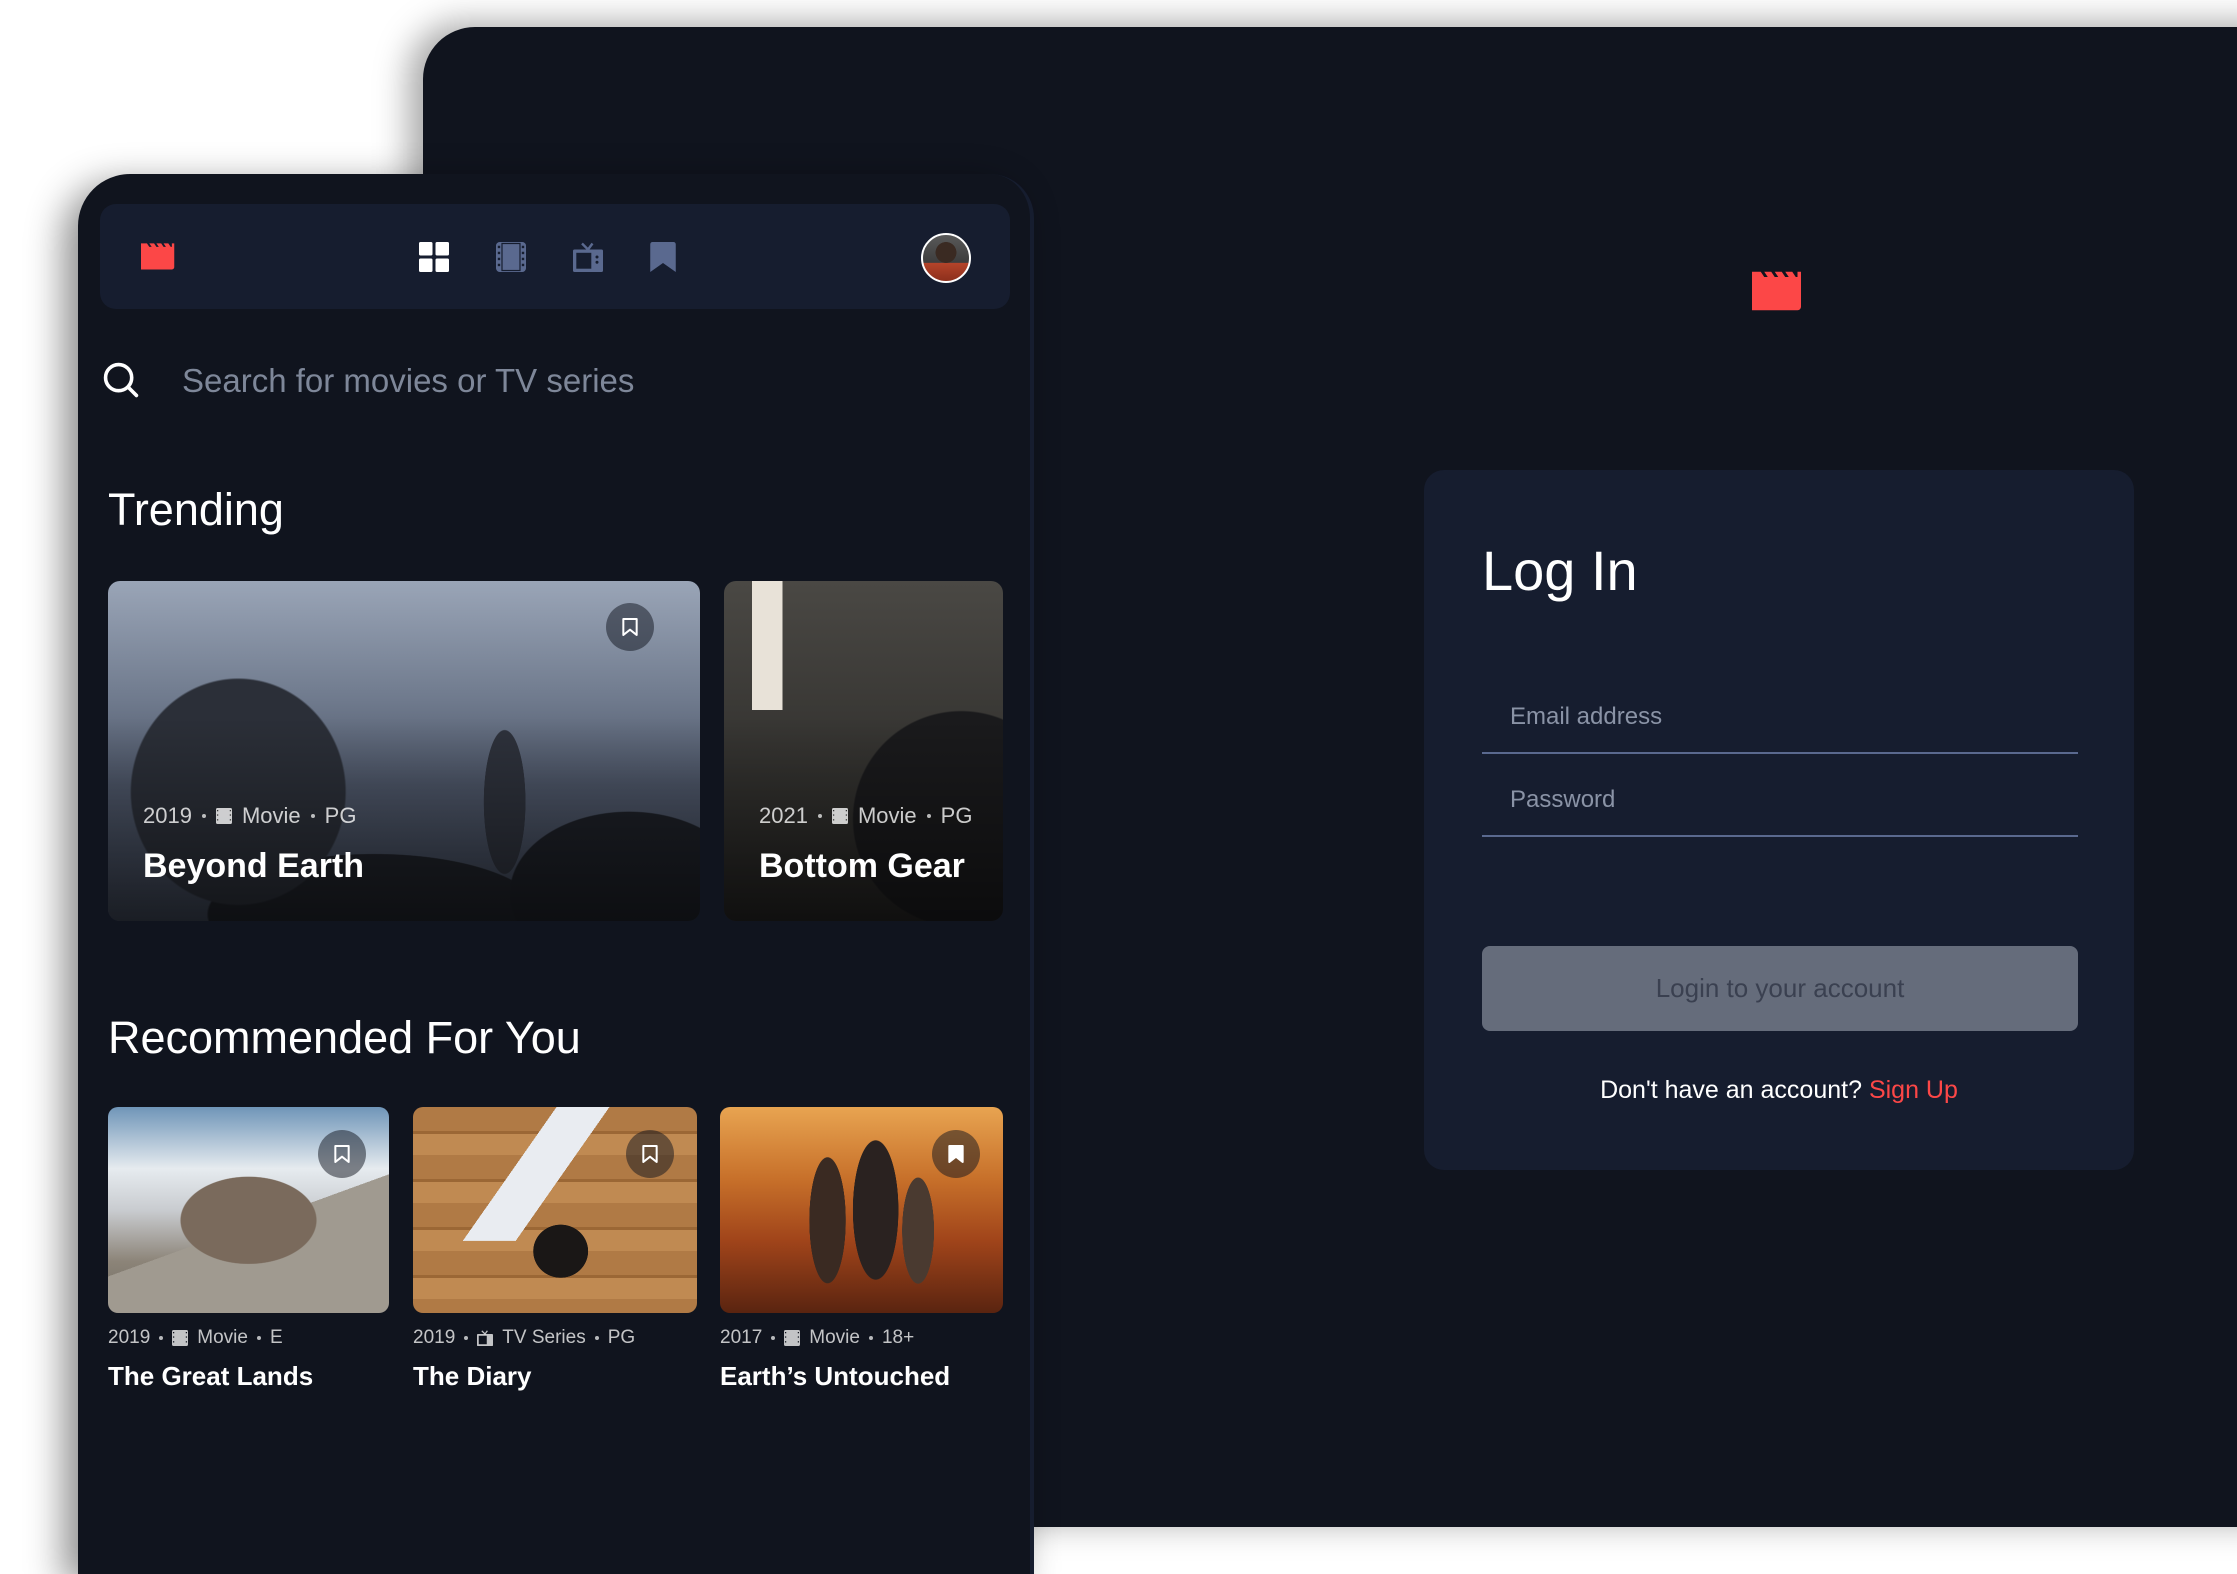 Image resolution: width=2237 pixels, height=1574 pixels. Describe the element at coordinates (472, 1376) in the screenshot. I see `card-title: The Diary` at that location.